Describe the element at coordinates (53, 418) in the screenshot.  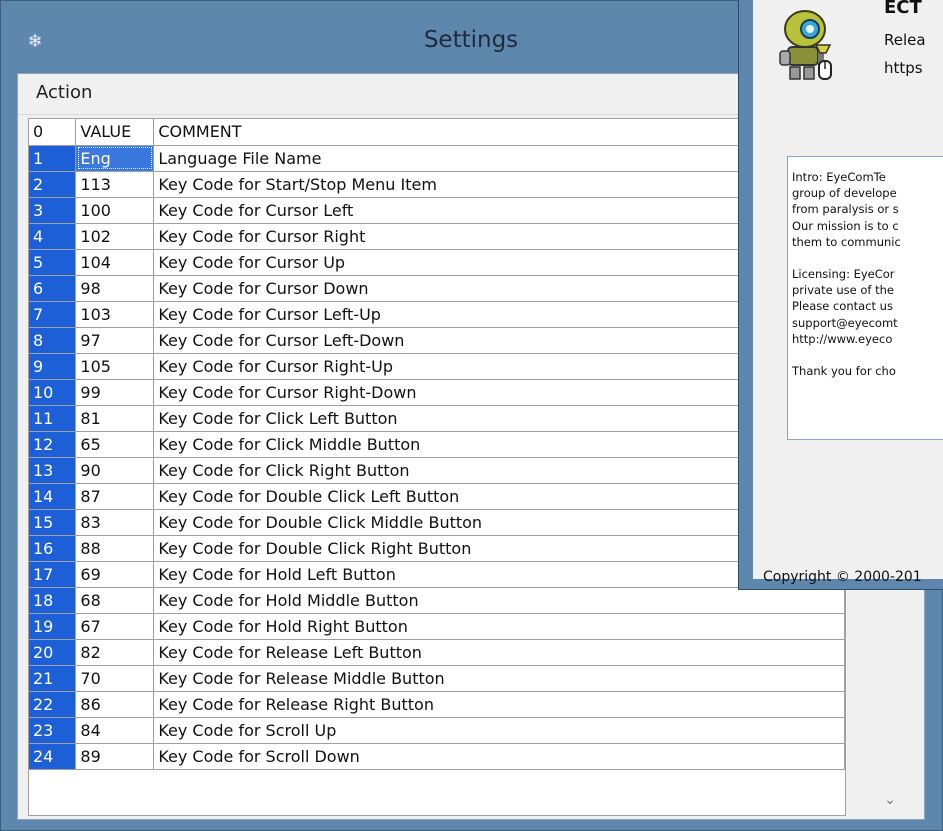
I see `row-index-cell: 11` at that location.